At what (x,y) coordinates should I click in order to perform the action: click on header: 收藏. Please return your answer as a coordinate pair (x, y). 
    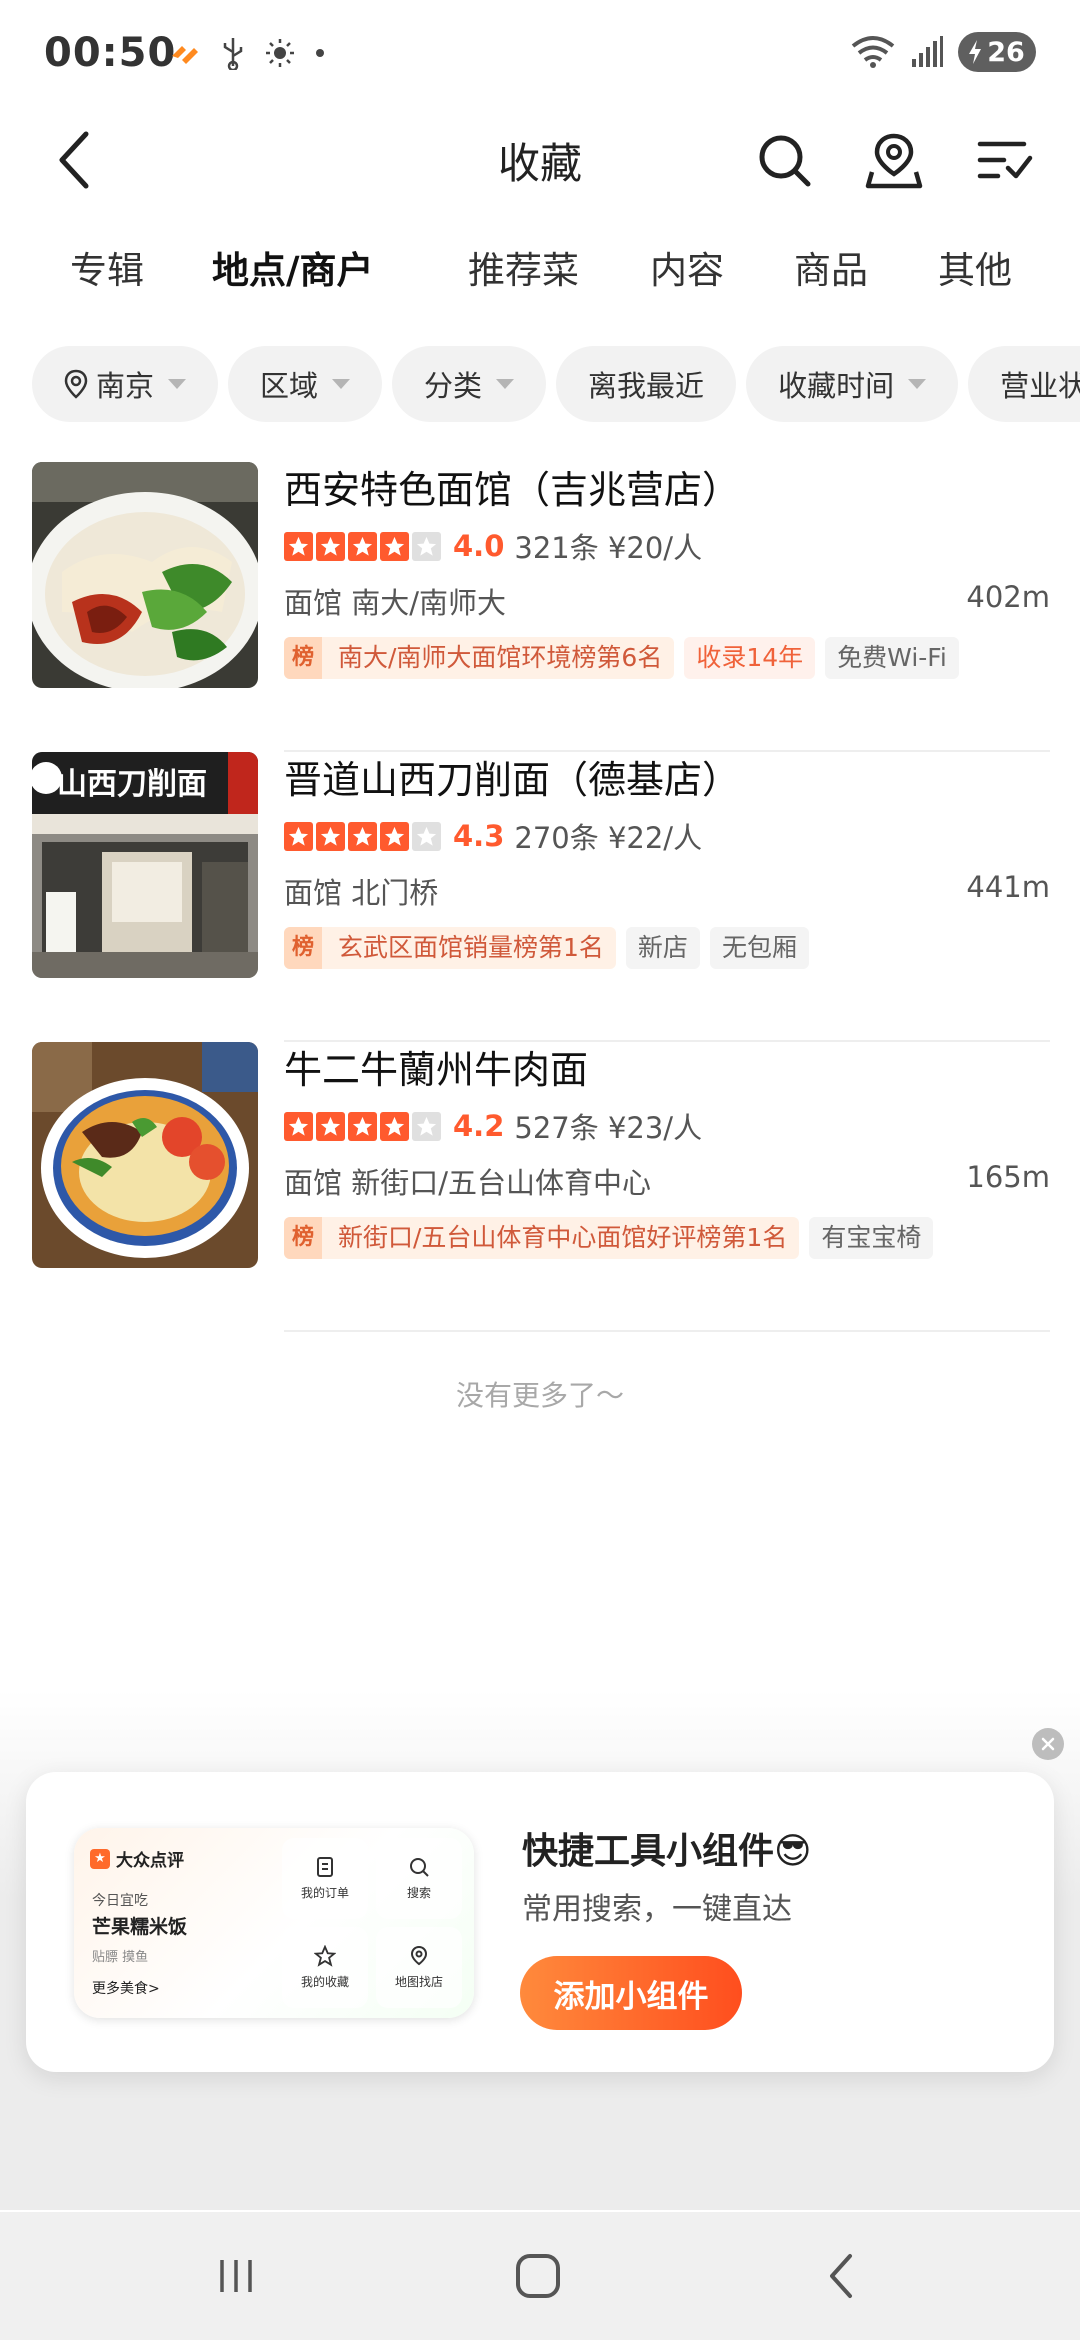
    Looking at the image, I should click on (540, 160).